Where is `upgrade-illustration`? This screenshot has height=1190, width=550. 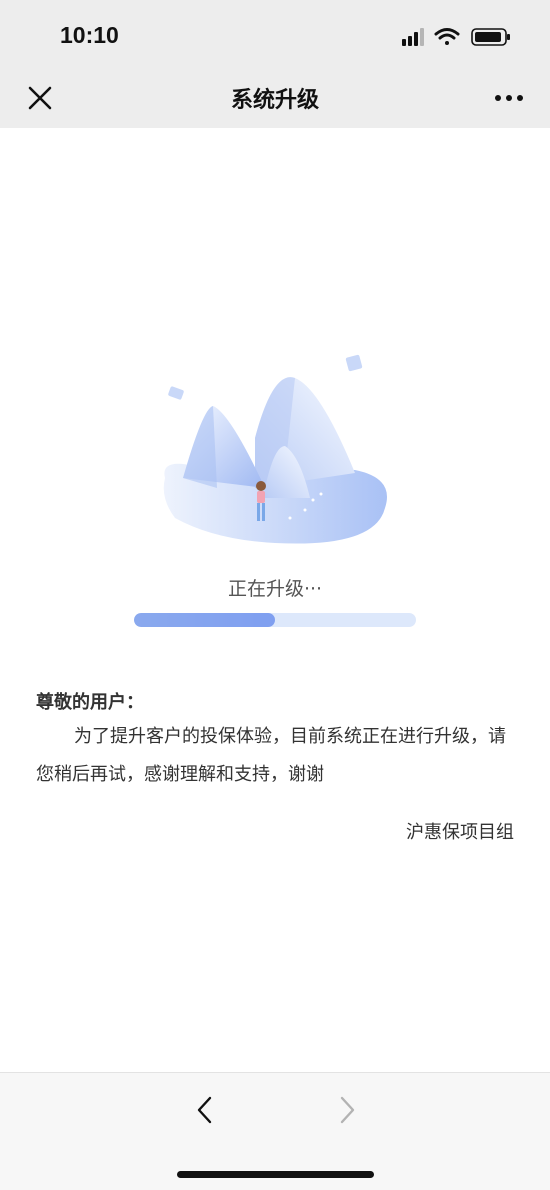
upgrade-illustration is located at coordinates (275, 449).